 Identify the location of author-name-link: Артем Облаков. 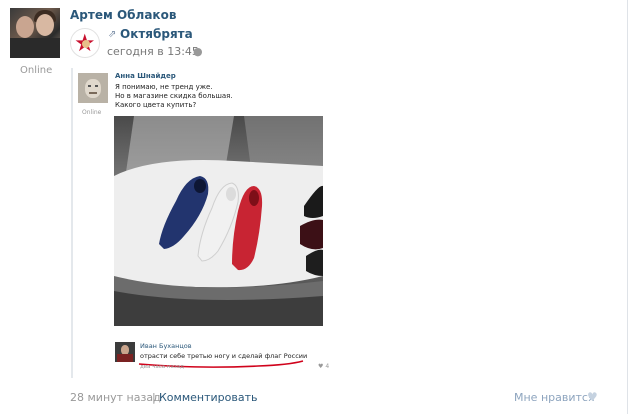
(123, 15).